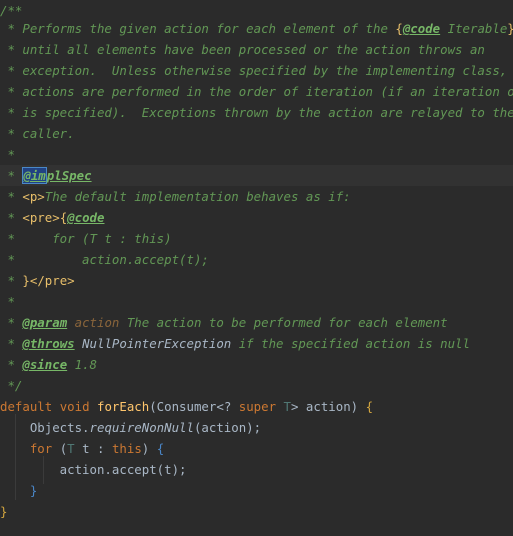  Describe the element at coordinates (256, 448) in the screenshot. I see `code-line: for (T t : this) {` at that location.